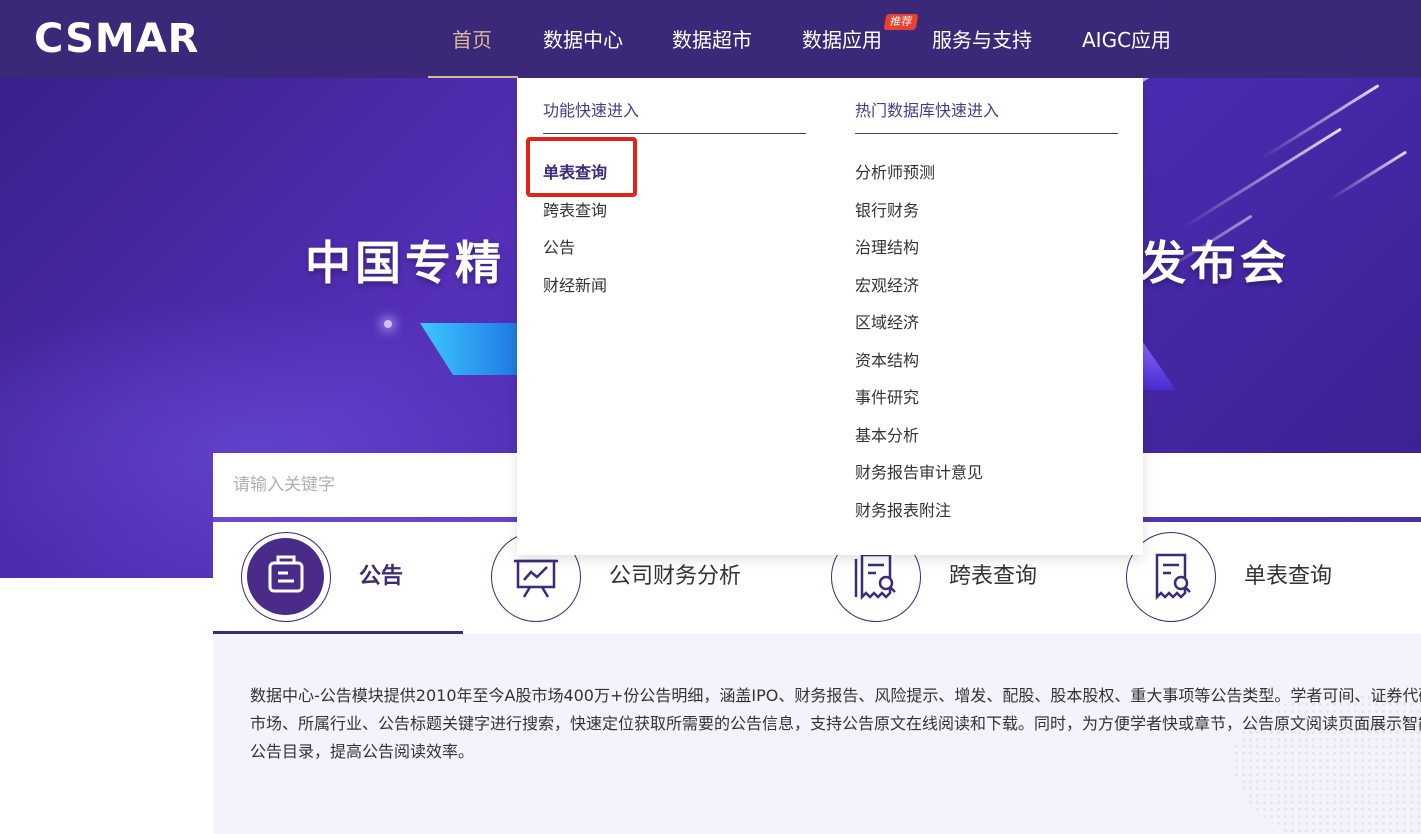 Image resolution: width=1421 pixels, height=834 pixels. What do you see at coordinates (356, 578) in the screenshot?
I see `tab-announcement: 公告` at bounding box center [356, 578].